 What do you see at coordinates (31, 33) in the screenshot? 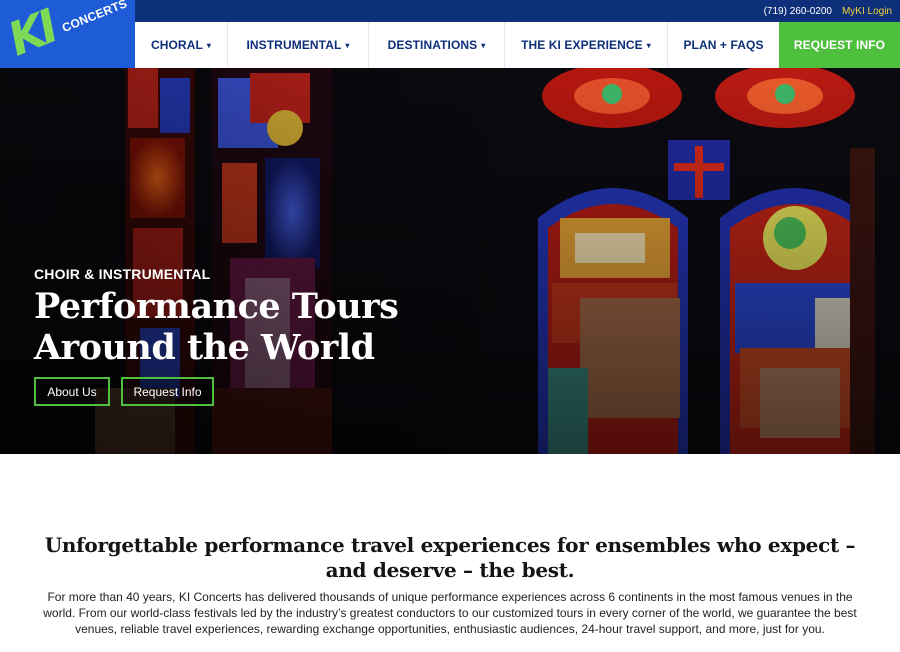
I see `logo-mark: KI` at bounding box center [31, 33].